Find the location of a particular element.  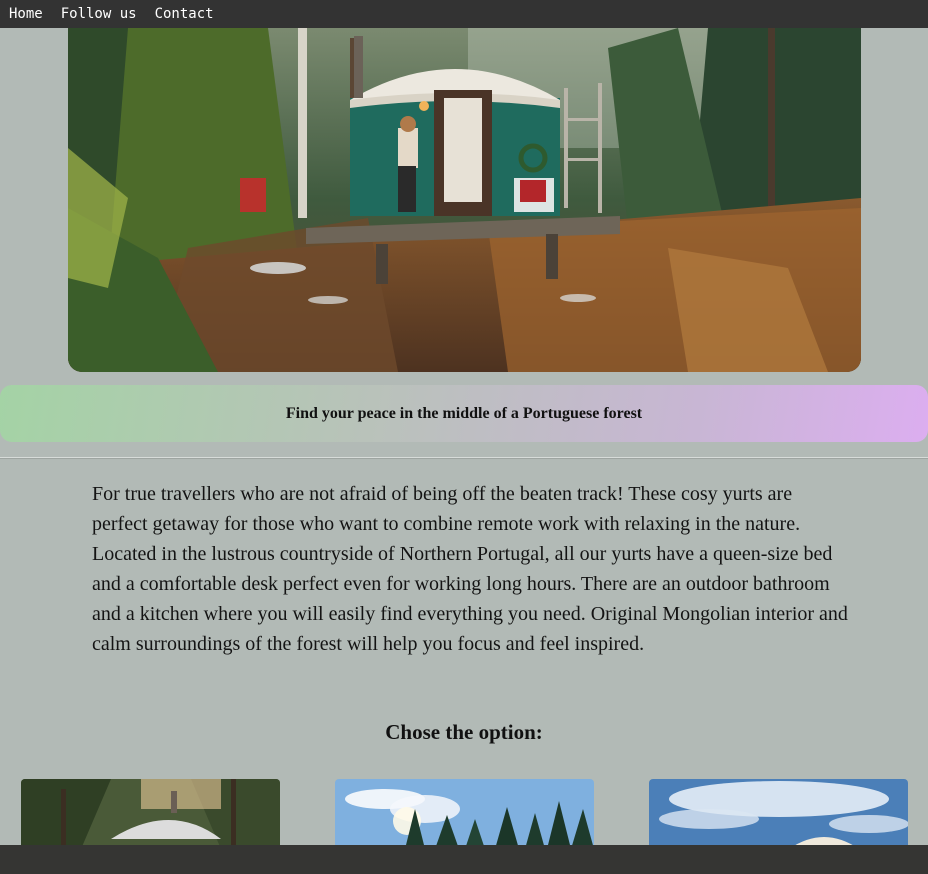

nav-contact-link: Contact is located at coordinates (184, 14).